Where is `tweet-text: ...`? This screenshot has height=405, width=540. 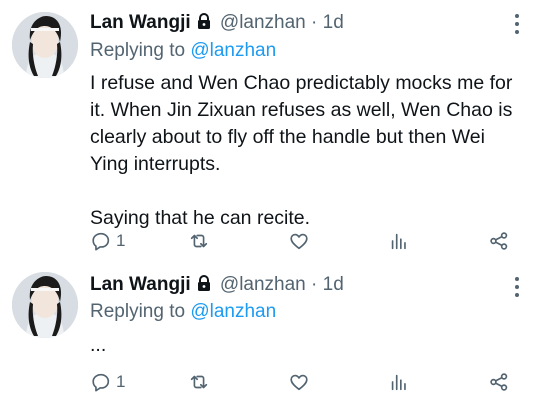 tweet-text: ... is located at coordinates (305, 345).